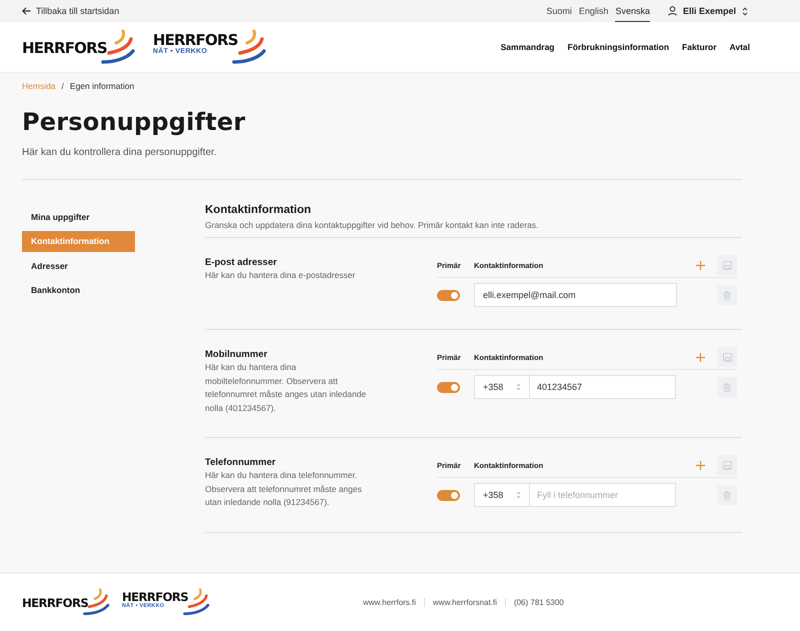 The height and width of the screenshot is (631, 800). Describe the element at coordinates (71, 11) in the screenshot. I see `back-link: Tillbaka till startsidan` at that location.